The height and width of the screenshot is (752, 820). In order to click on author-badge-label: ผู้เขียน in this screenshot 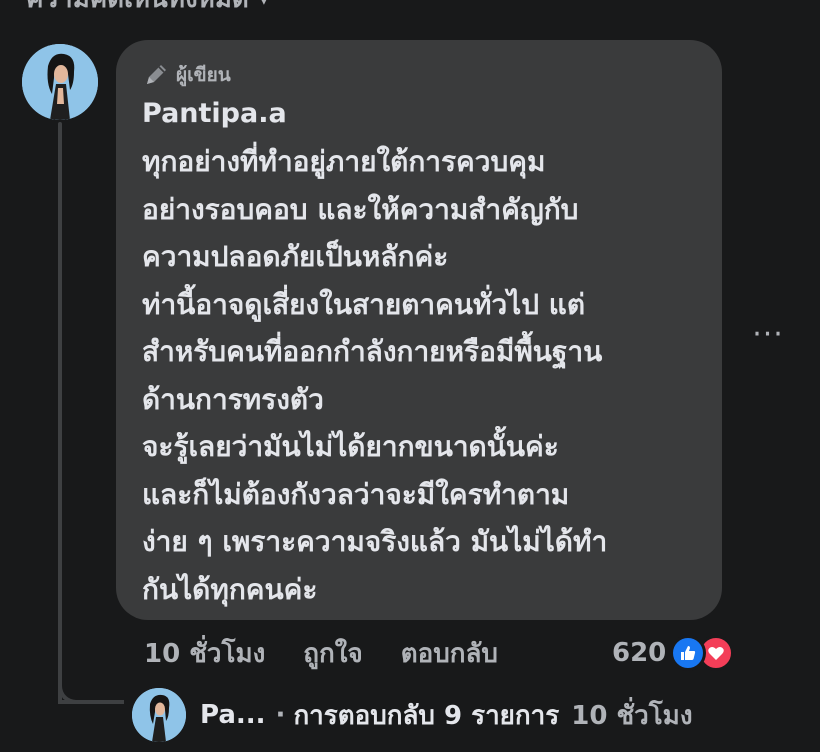, I will do `click(203, 75)`.